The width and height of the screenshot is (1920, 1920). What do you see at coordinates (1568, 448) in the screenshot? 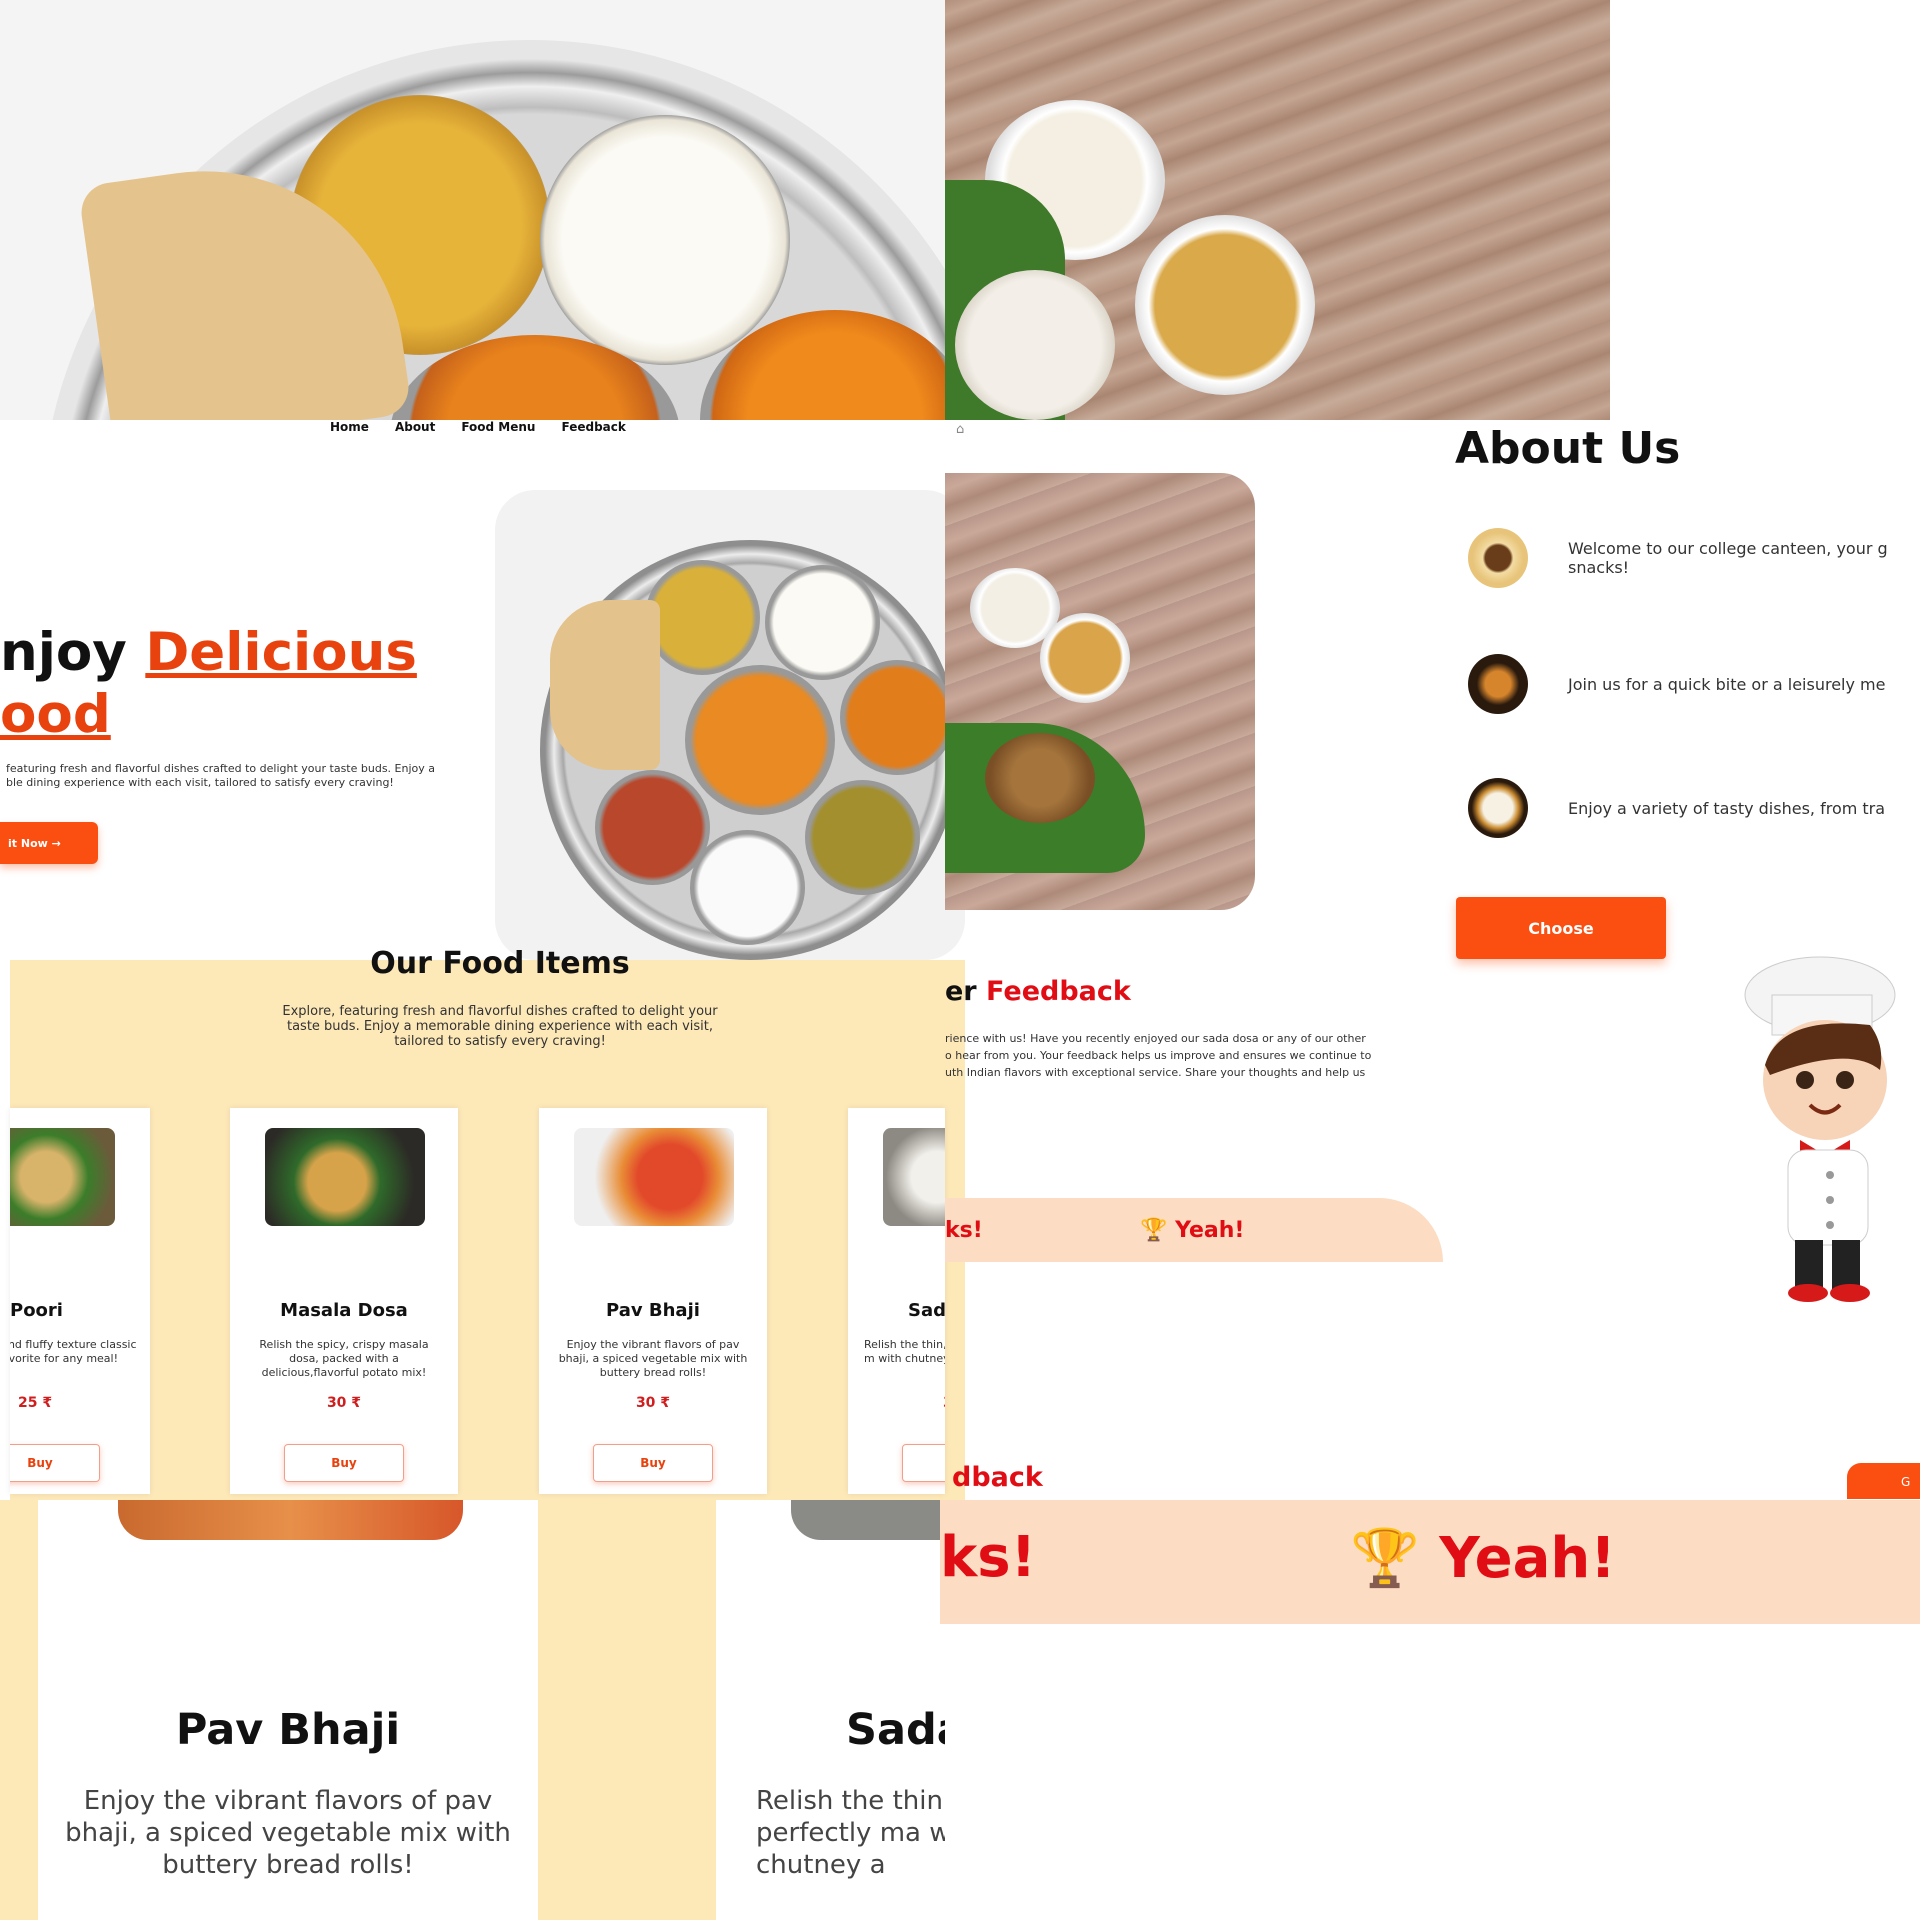
I see `about-title: About Us` at bounding box center [1568, 448].